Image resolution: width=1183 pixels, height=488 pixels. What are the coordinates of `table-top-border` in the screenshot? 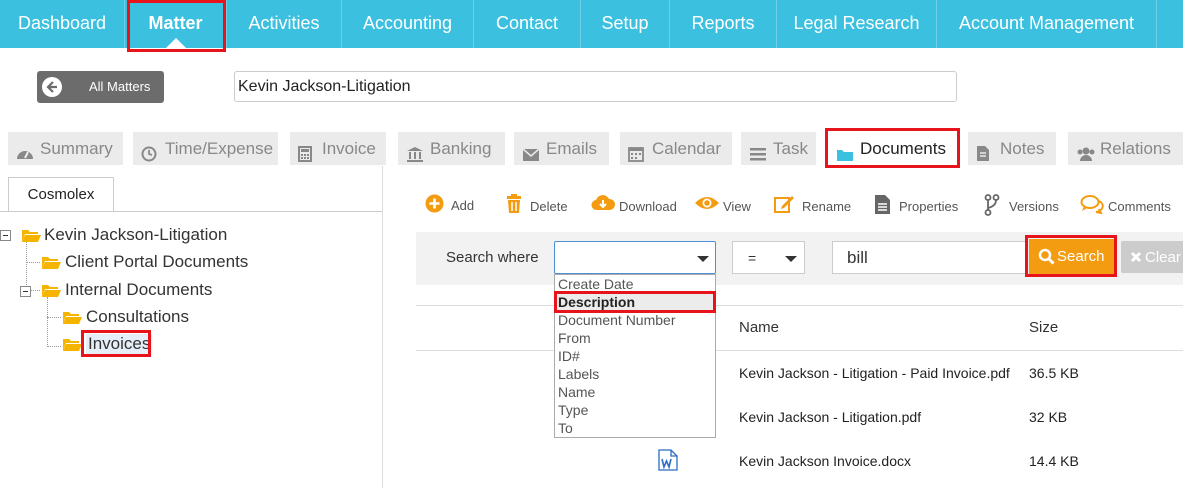 It's located at (799, 305).